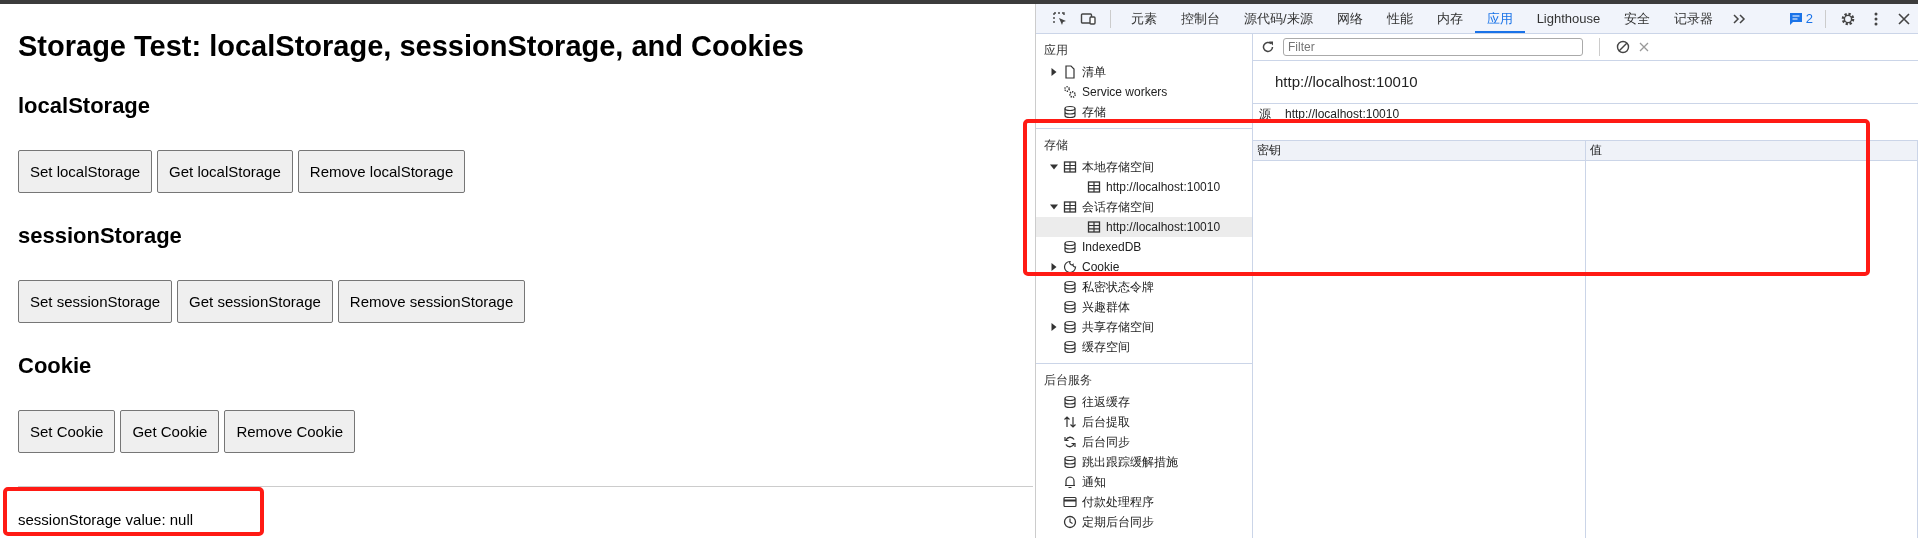  What do you see at coordinates (1349, 18) in the screenshot?
I see `devtools-tab: 网络` at bounding box center [1349, 18].